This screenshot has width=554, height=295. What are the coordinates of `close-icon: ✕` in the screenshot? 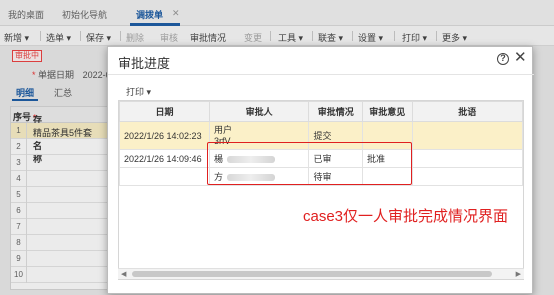 It's located at (520, 58).